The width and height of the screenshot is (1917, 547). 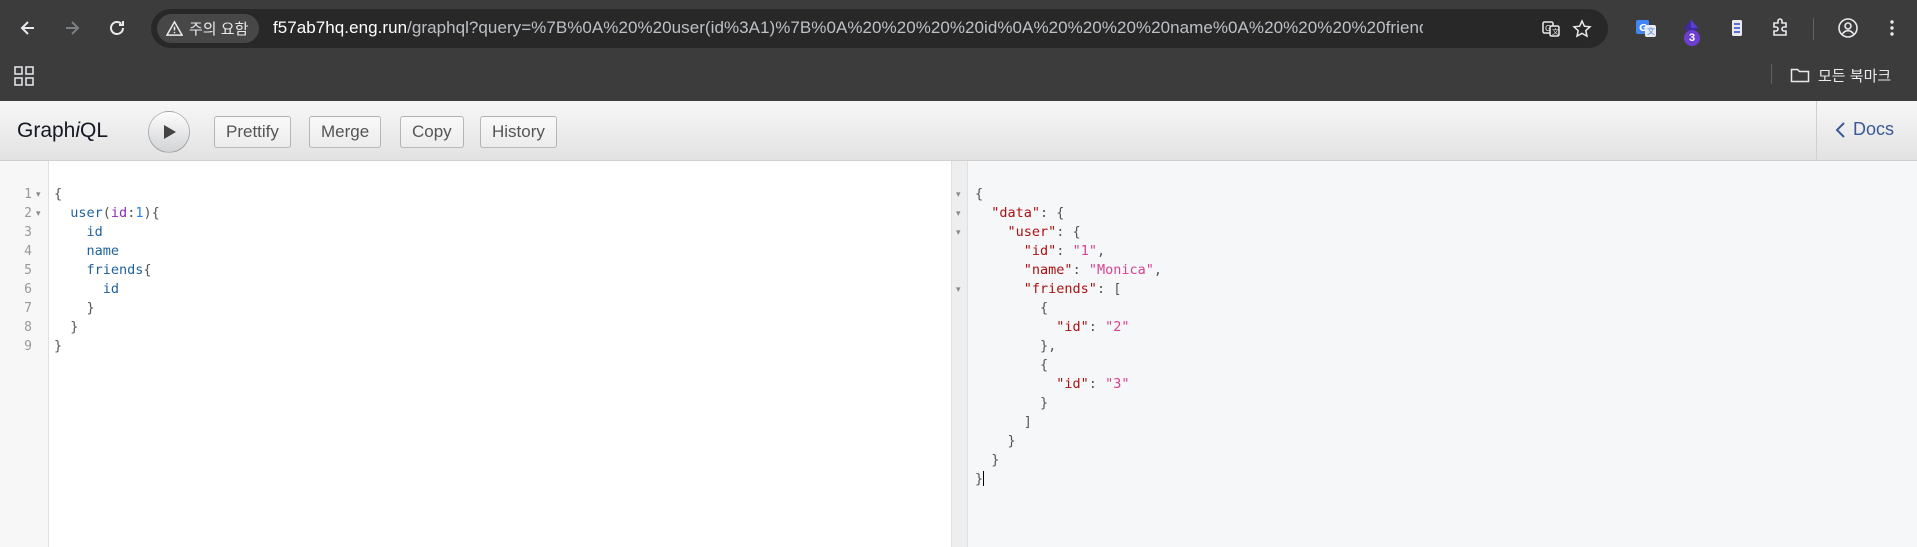 I want to click on json-string: "Monica", so click(x=1121, y=270).